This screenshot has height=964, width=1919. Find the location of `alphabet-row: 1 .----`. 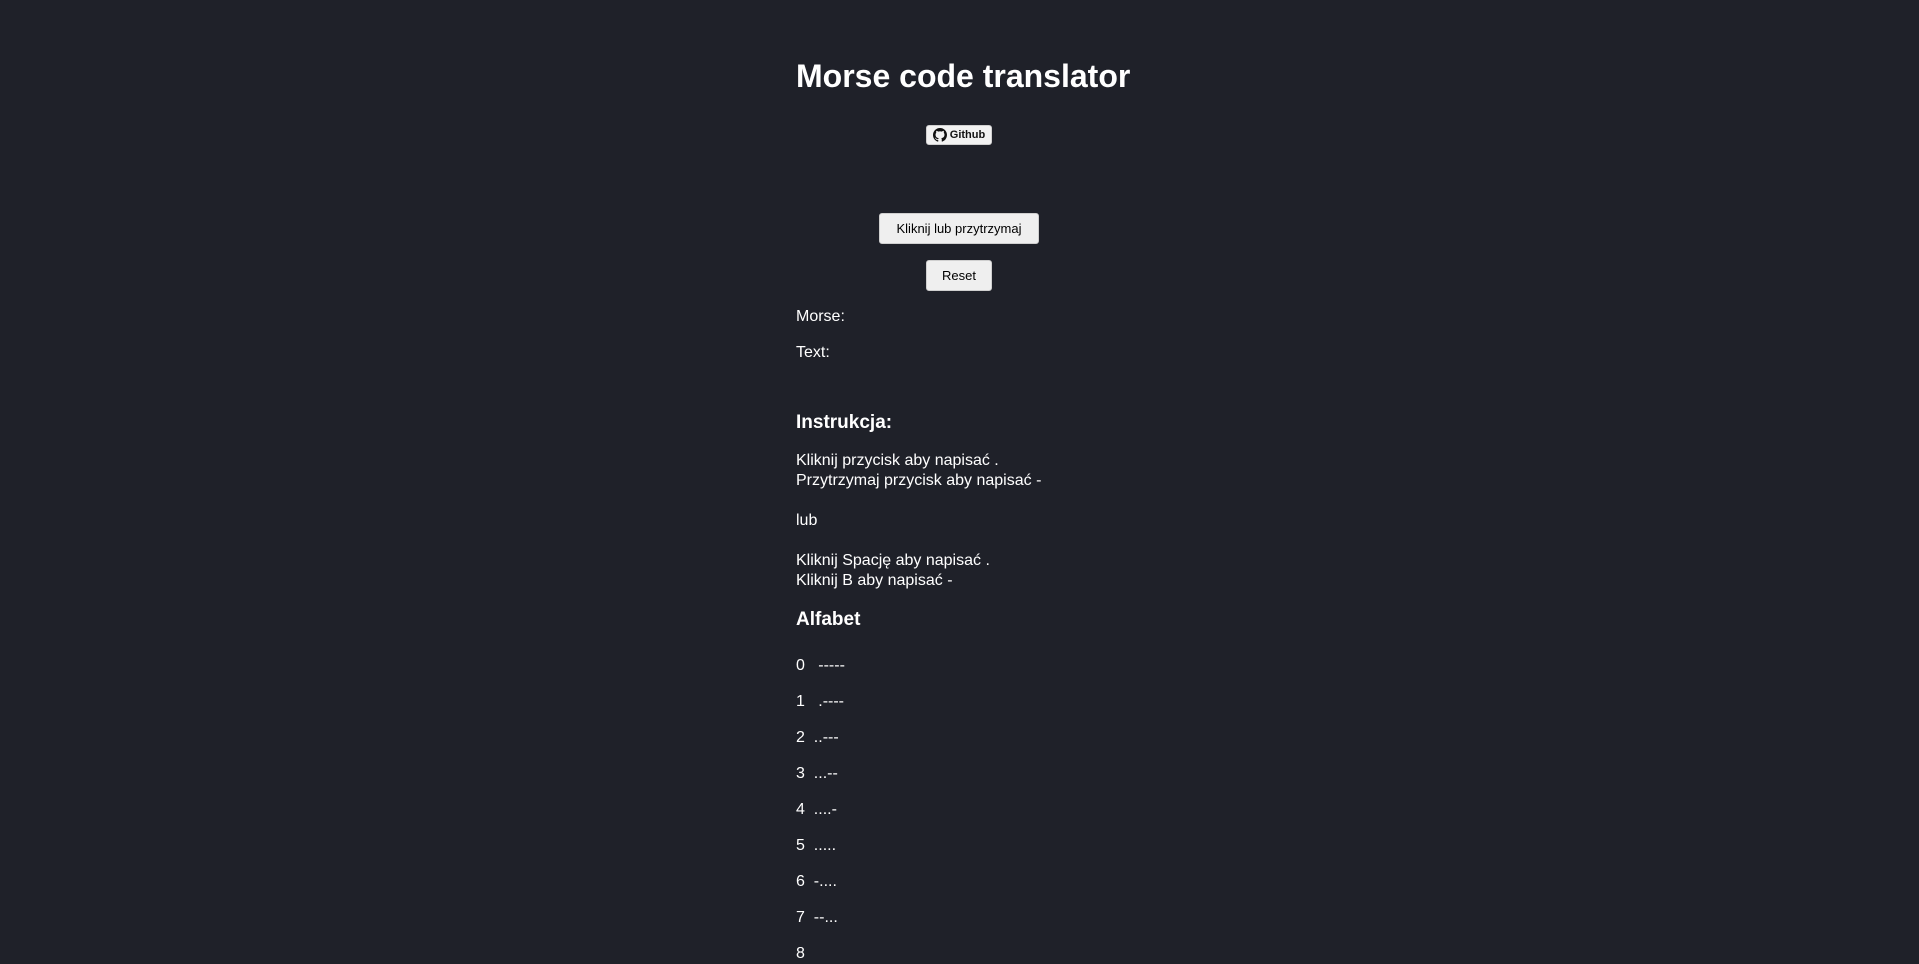

alphabet-row: 1 .---- is located at coordinates (820, 702).